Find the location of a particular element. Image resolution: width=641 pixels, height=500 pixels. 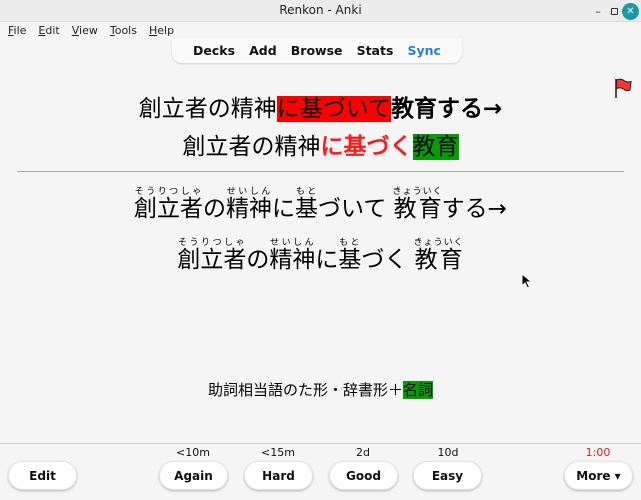

front-line-1: 創立者の精神に基づいて教育する→ is located at coordinates (320, 106).